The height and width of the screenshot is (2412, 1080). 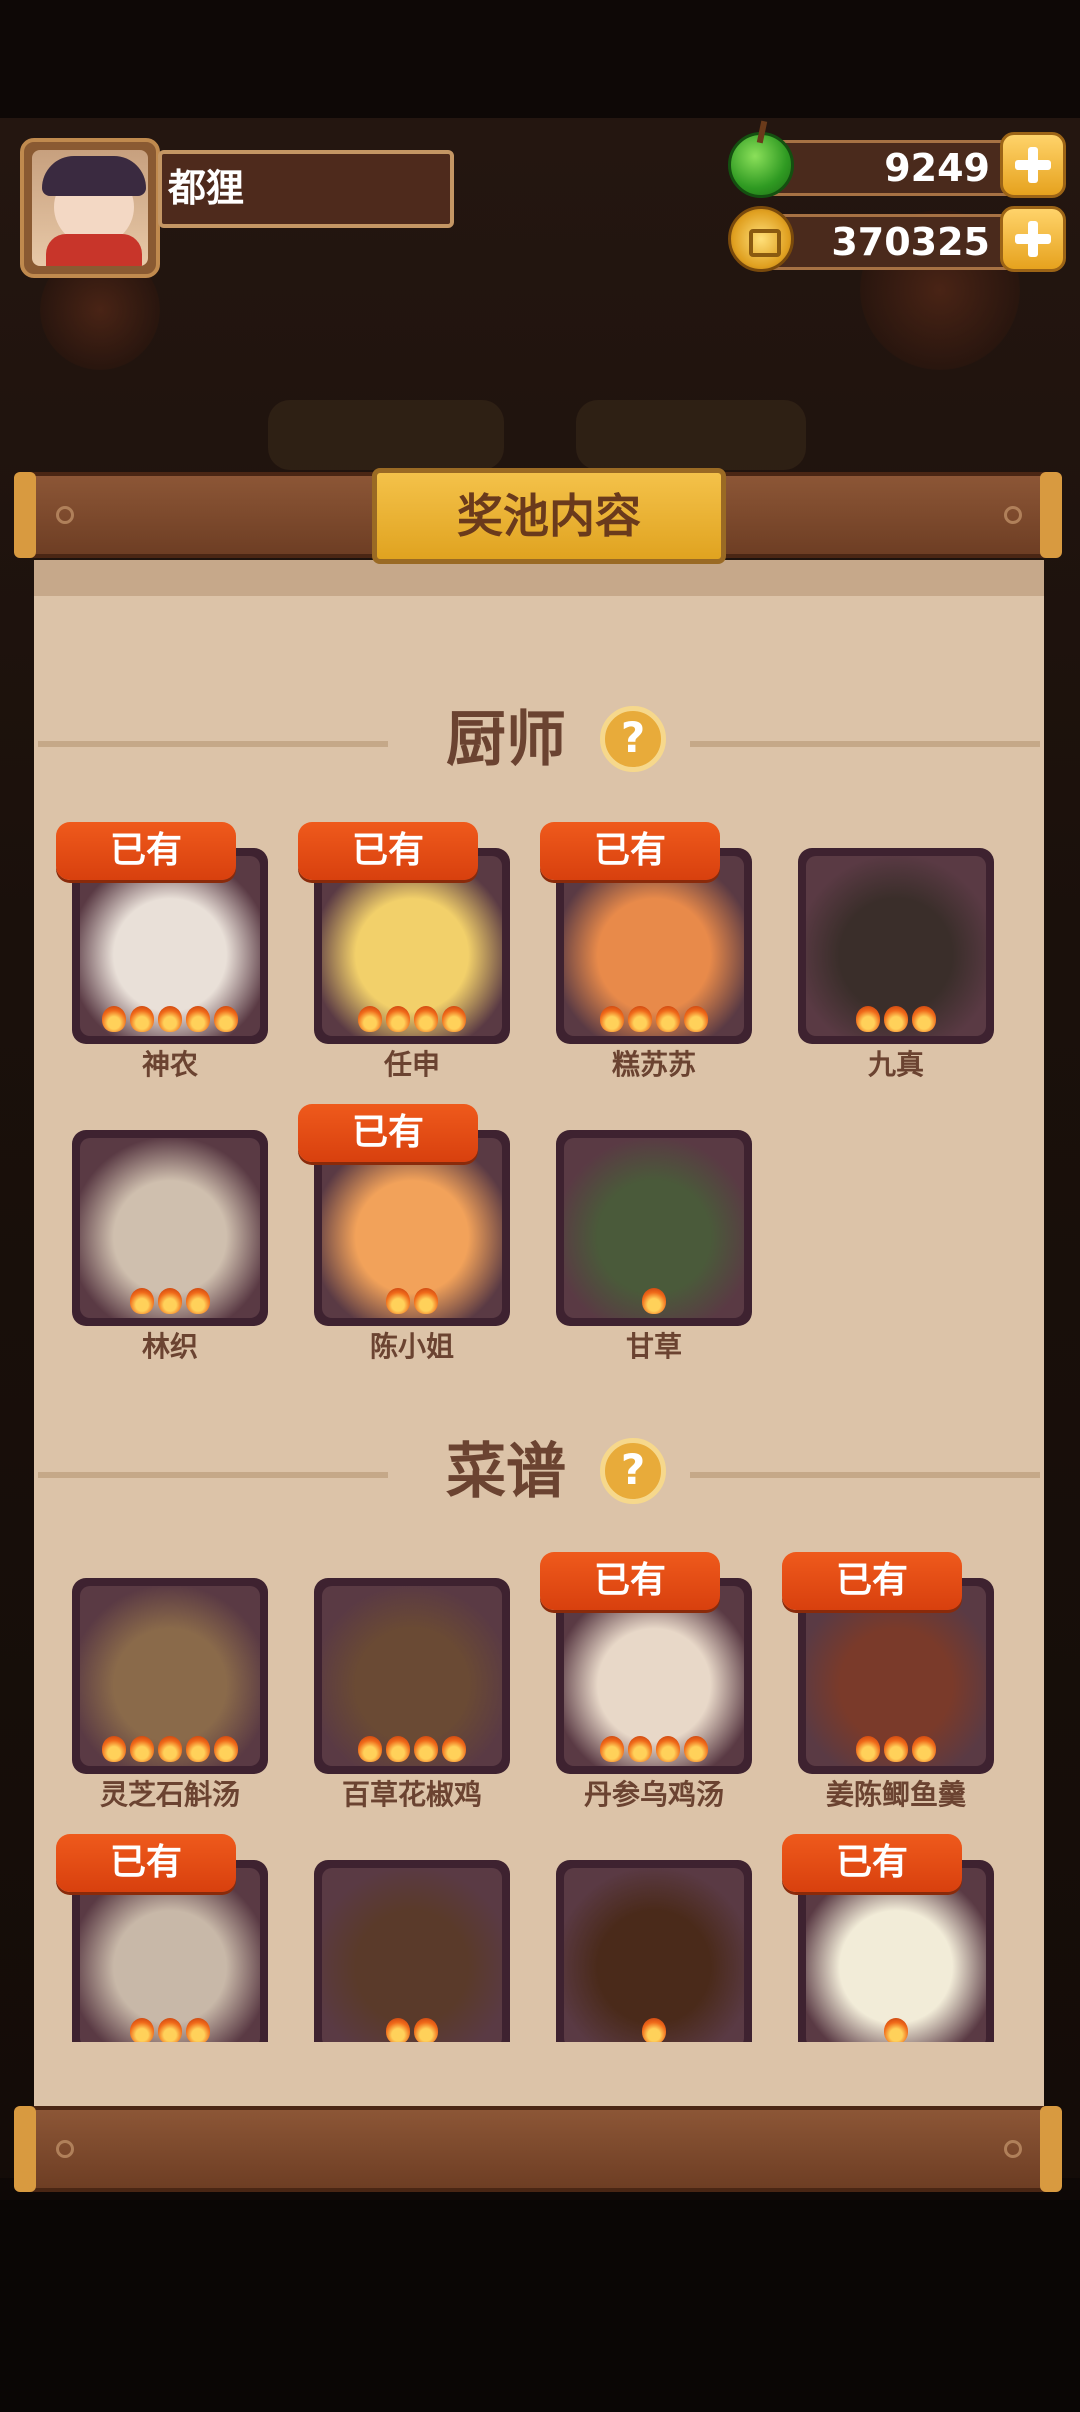 I want to click on recipe-name: 百草花椒鸡, so click(x=411, y=1794).